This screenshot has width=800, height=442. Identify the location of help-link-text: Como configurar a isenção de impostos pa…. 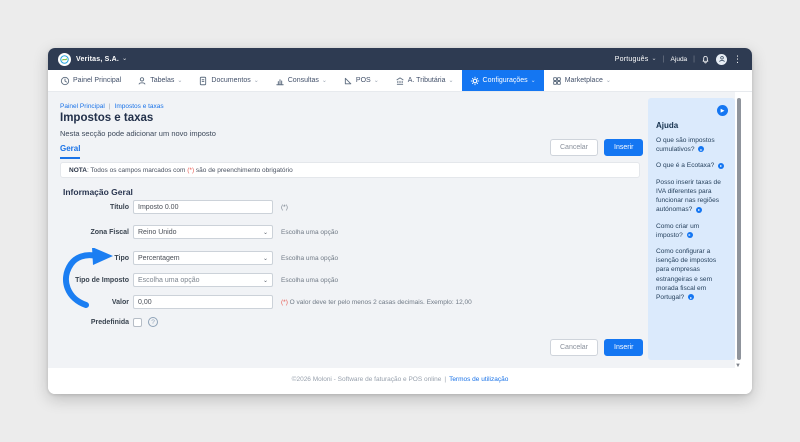
(686, 274).